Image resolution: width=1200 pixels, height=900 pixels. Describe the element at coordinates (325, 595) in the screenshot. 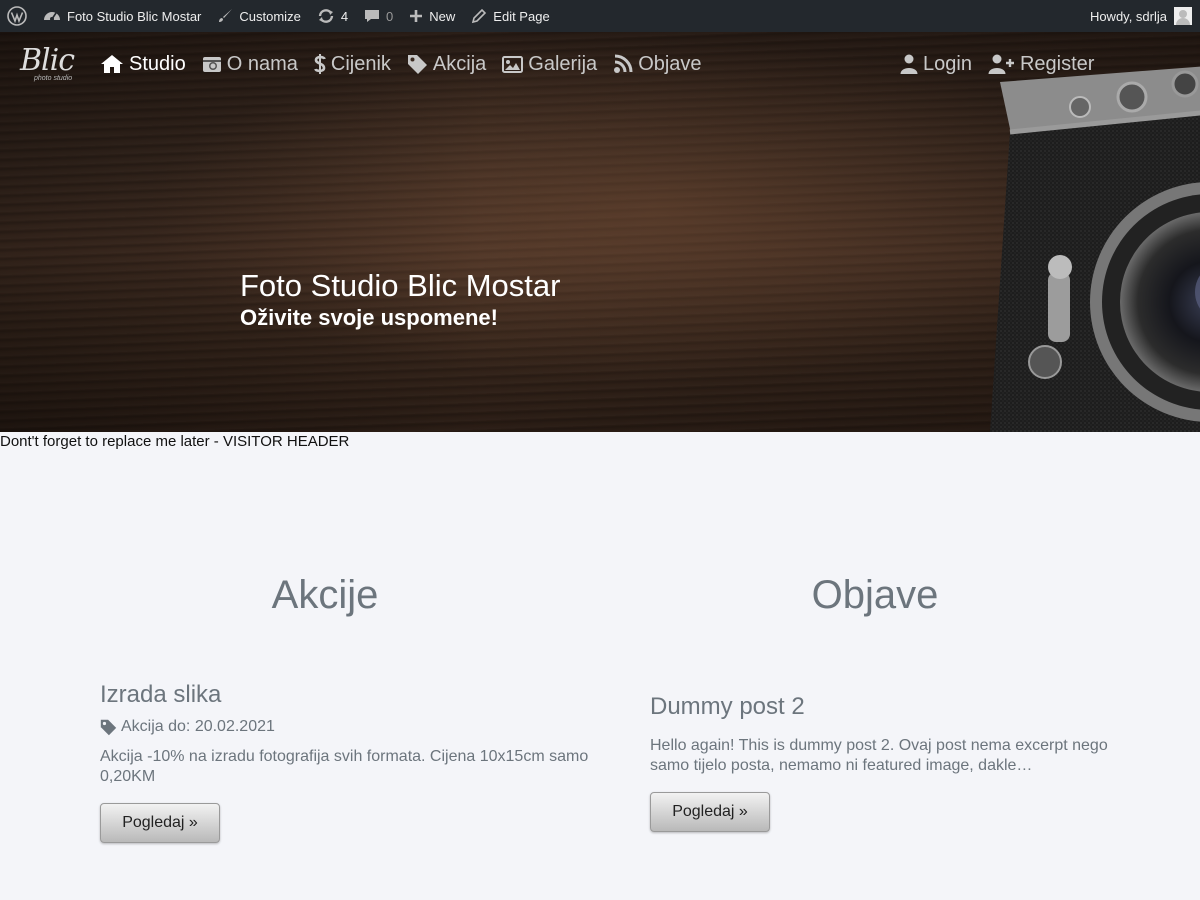

I see `akcije-heading: Akcije` at that location.